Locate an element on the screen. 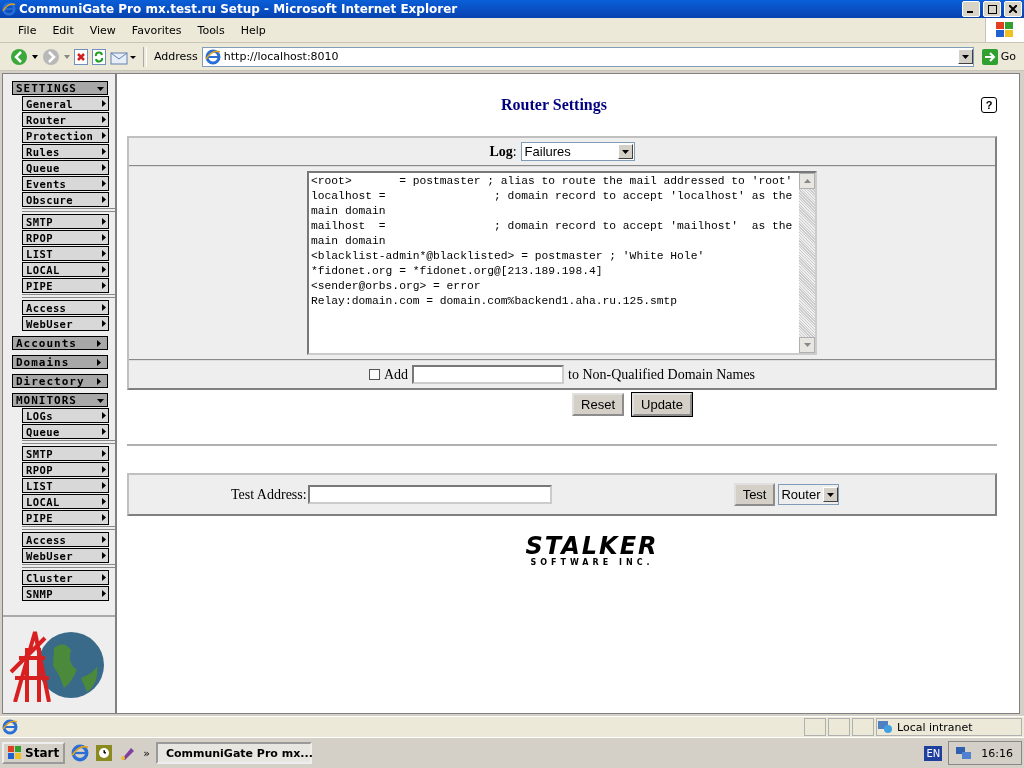  menu-item: Help is located at coordinates (253, 30).